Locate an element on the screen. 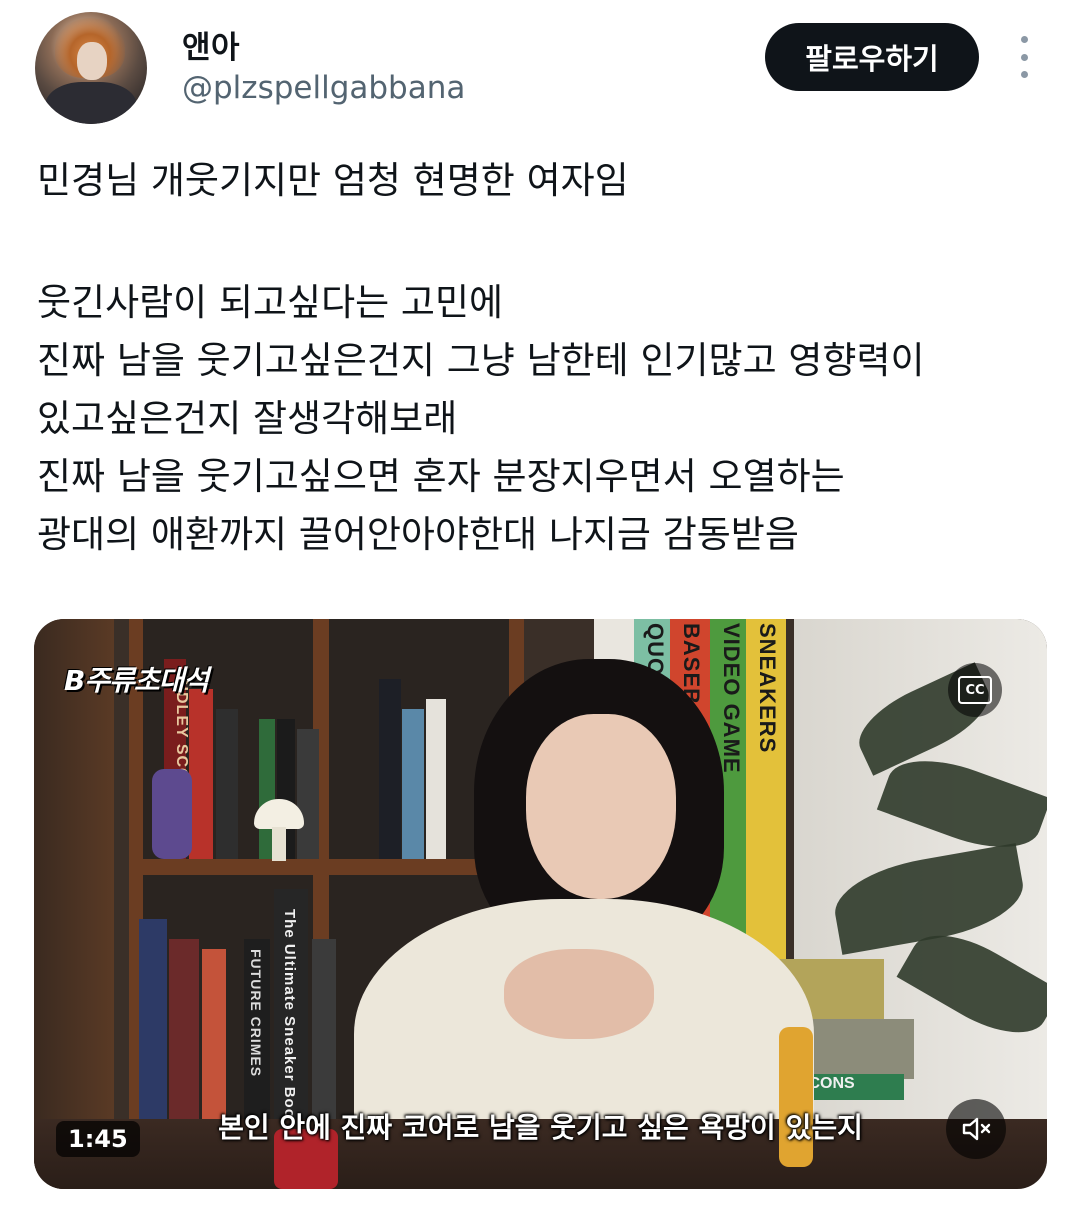 This screenshot has height=1206, width=1080. avatar is located at coordinates (91, 68).